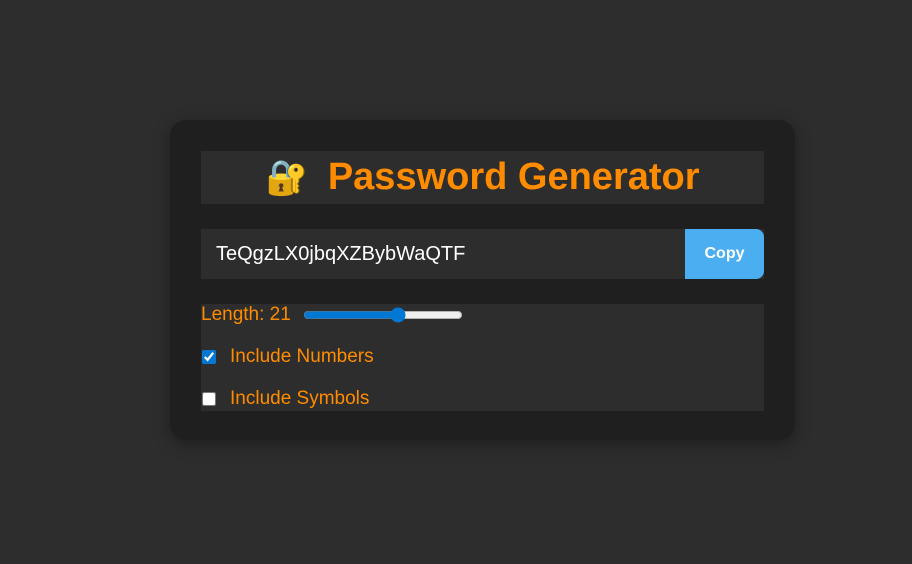 This screenshot has height=564, width=912. What do you see at coordinates (246, 314) in the screenshot?
I see `length-label: Length: 21` at bounding box center [246, 314].